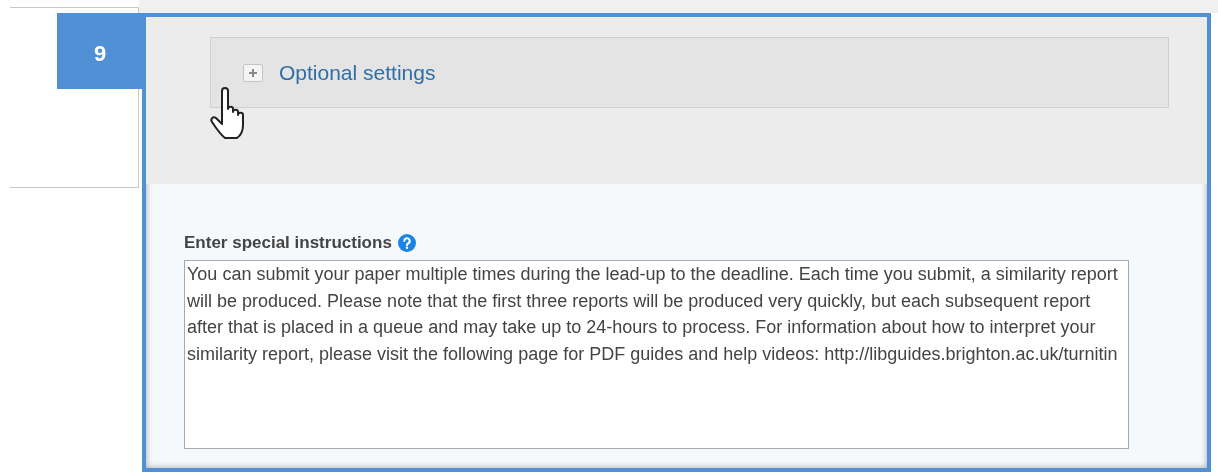 The width and height of the screenshot is (1218, 475). Describe the element at coordinates (288, 243) in the screenshot. I see `field-label: Enter special instructions` at that location.